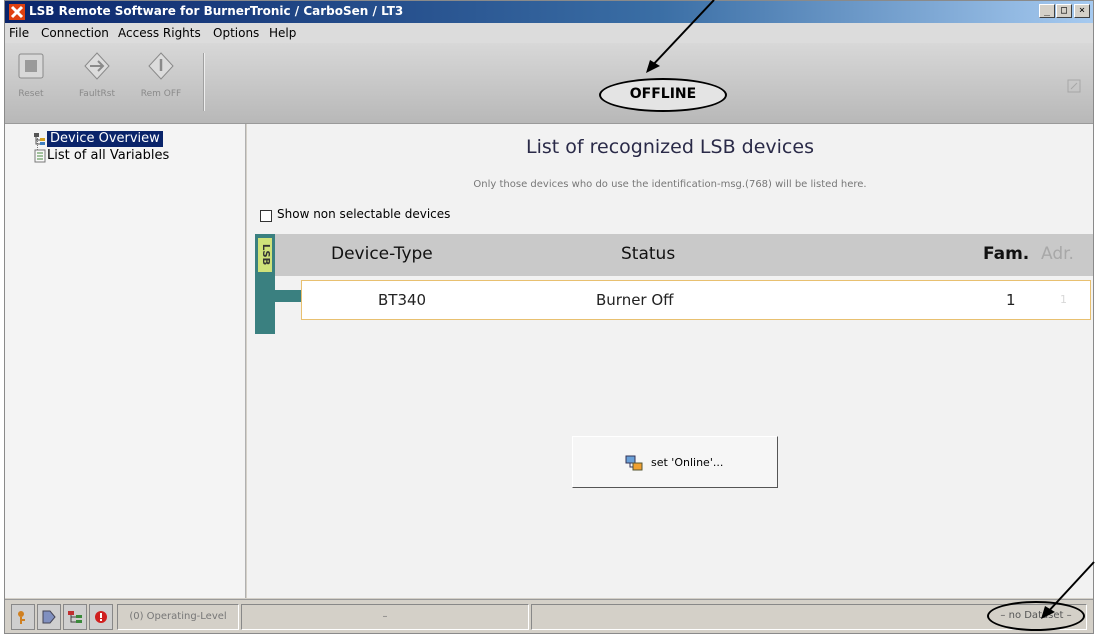 This screenshot has height=638, width=1102. What do you see at coordinates (31, 94) in the screenshot?
I see `reset-label: Reset` at bounding box center [31, 94].